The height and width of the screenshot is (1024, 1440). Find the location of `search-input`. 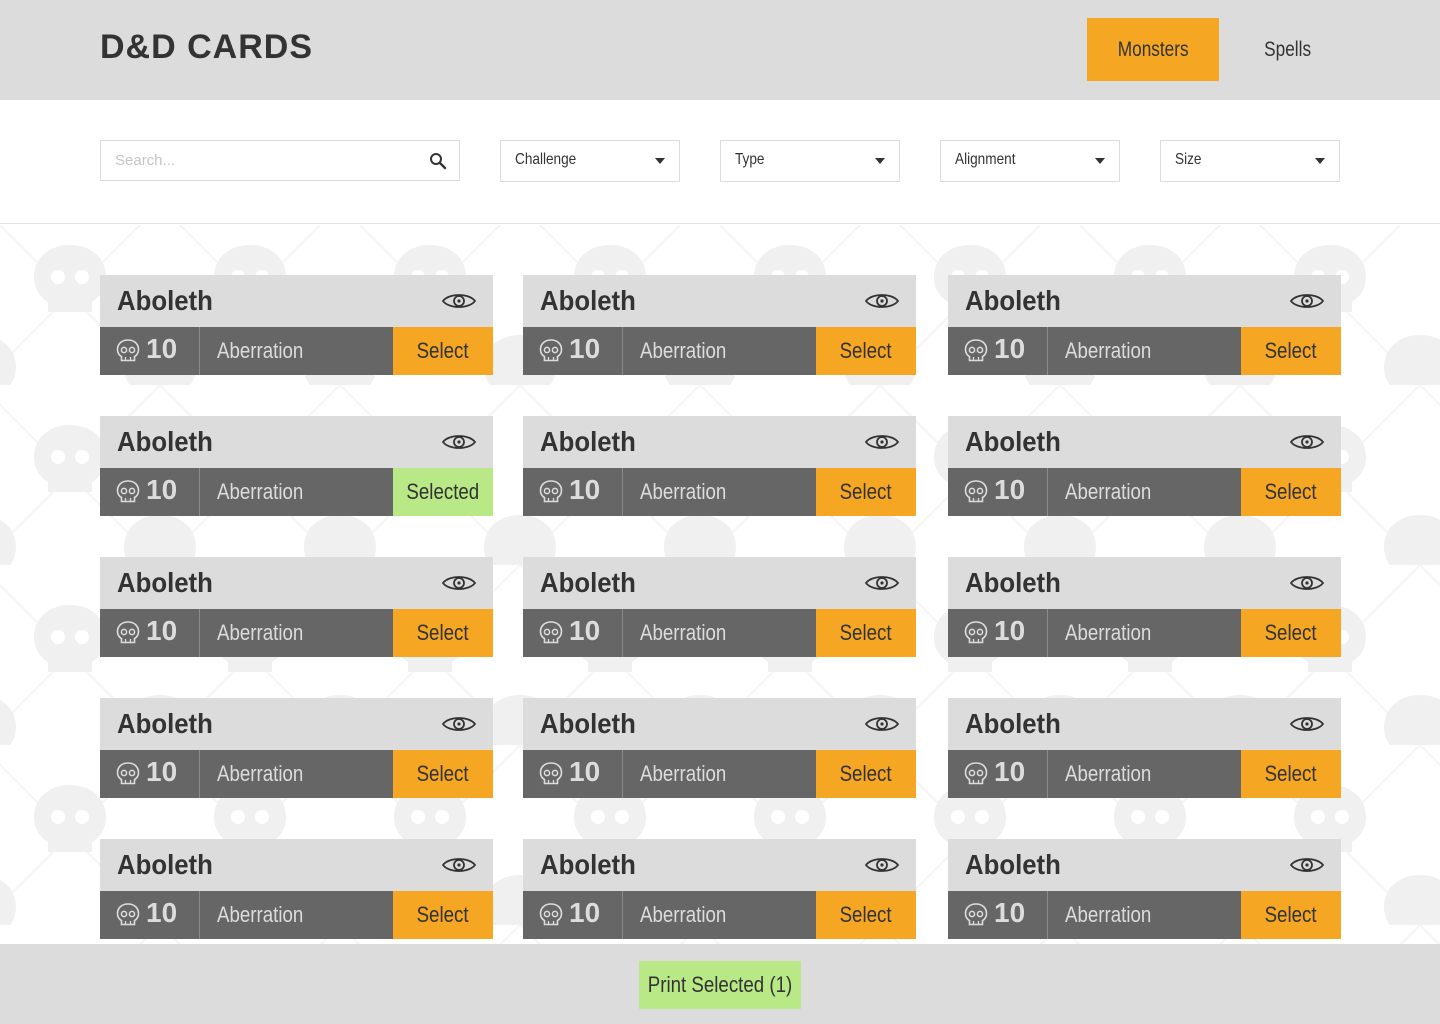

search-input is located at coordinates (261, 160).